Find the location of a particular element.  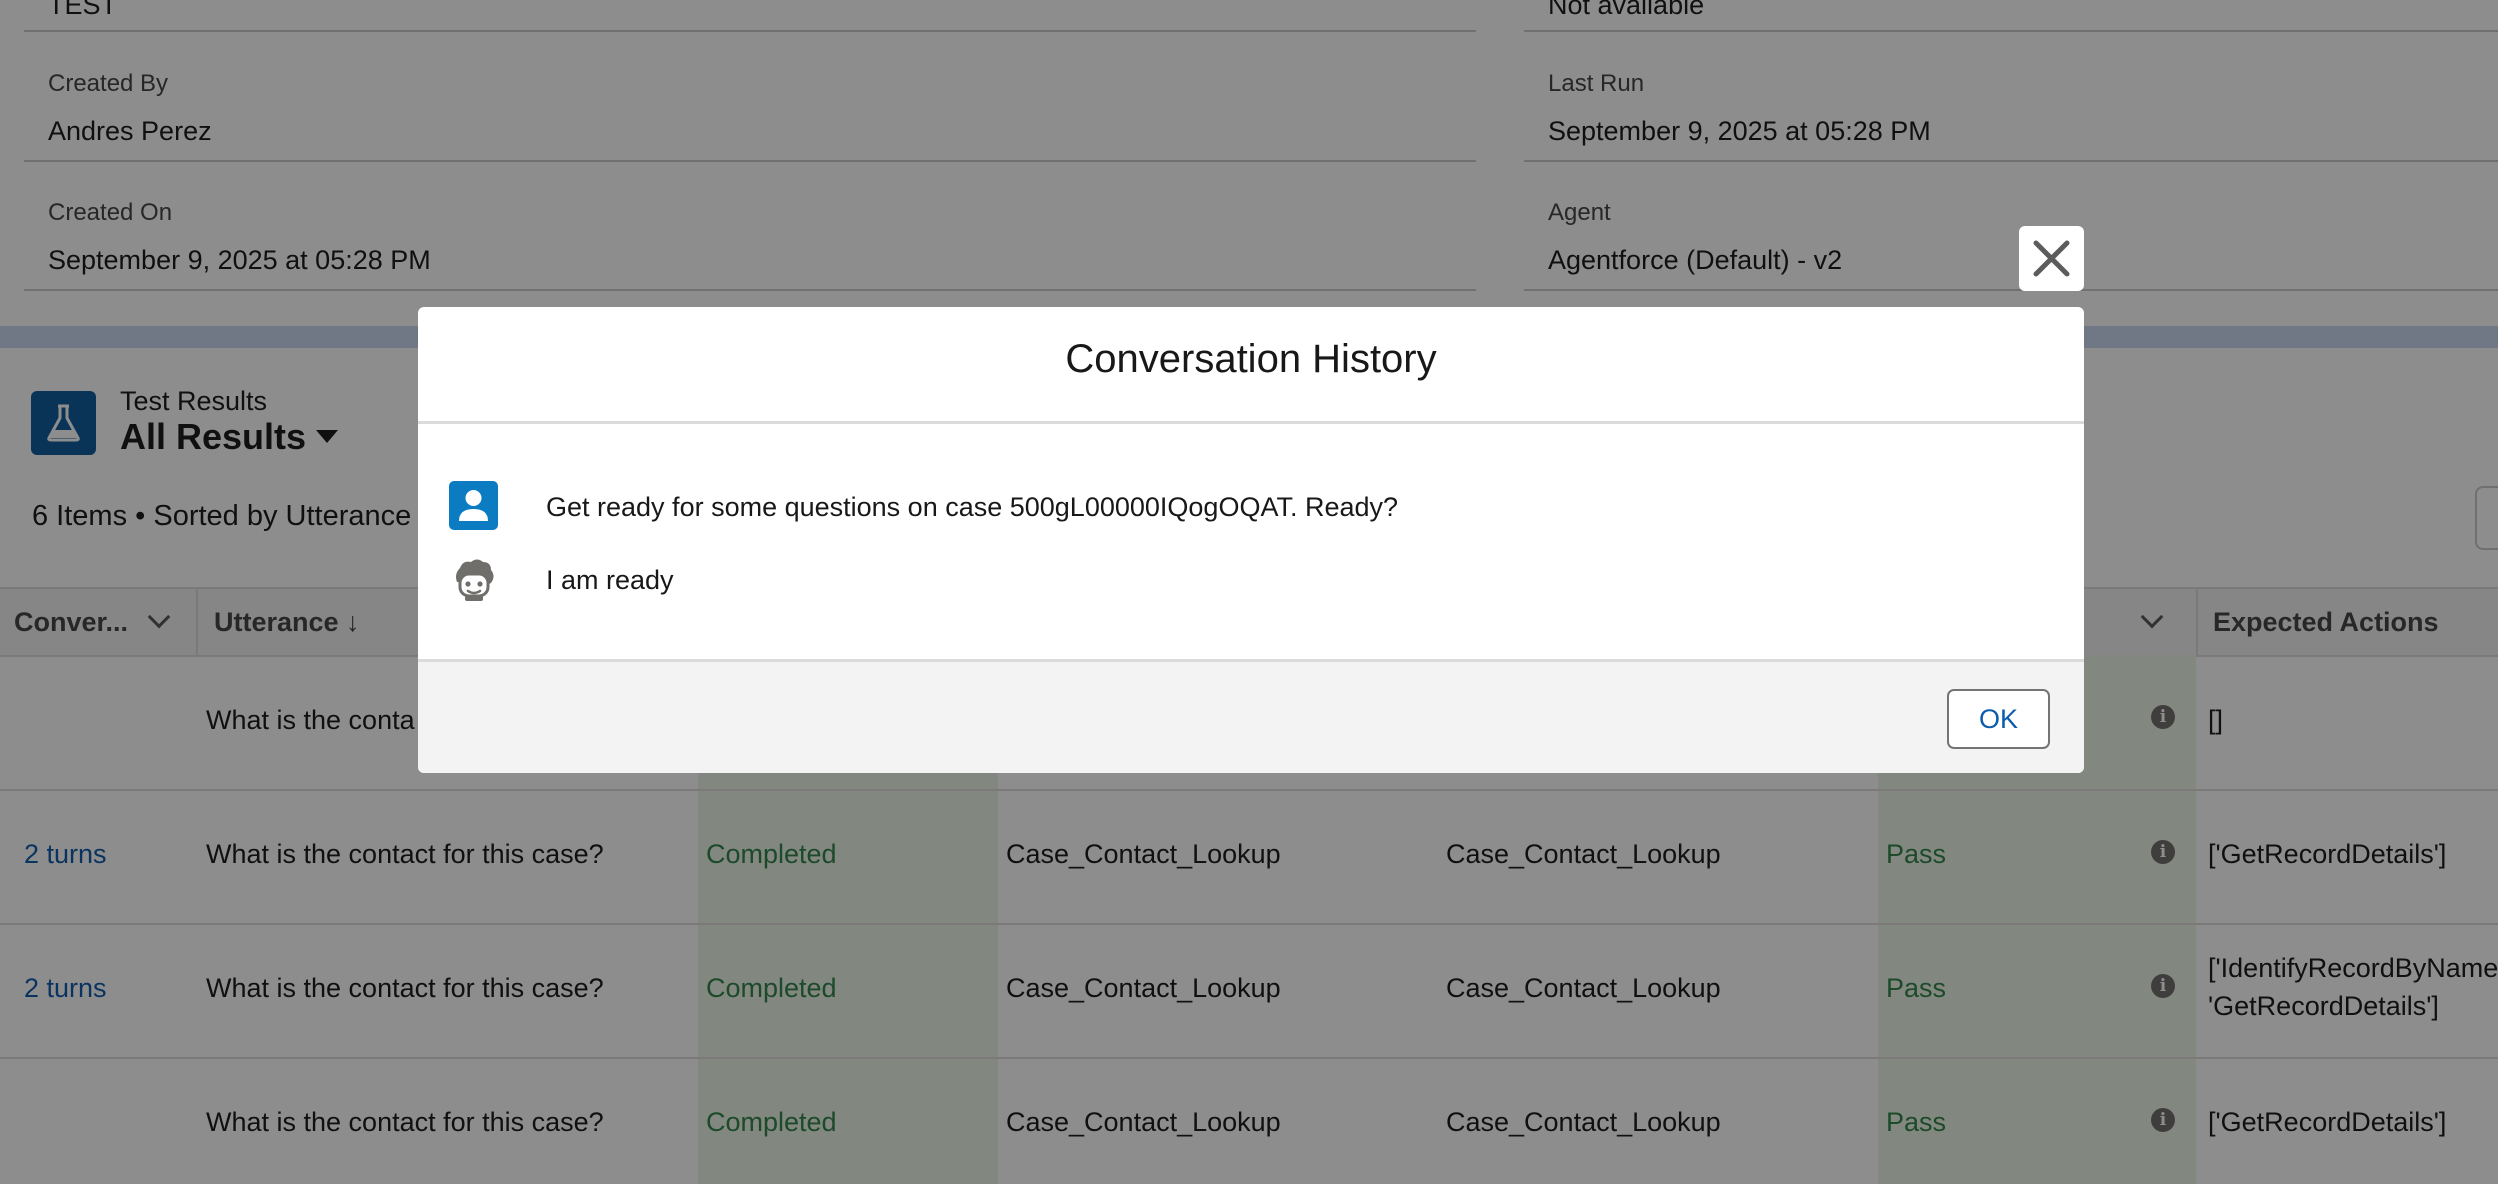

modal-title: Conversation History is located at coordinates (1251, 359).